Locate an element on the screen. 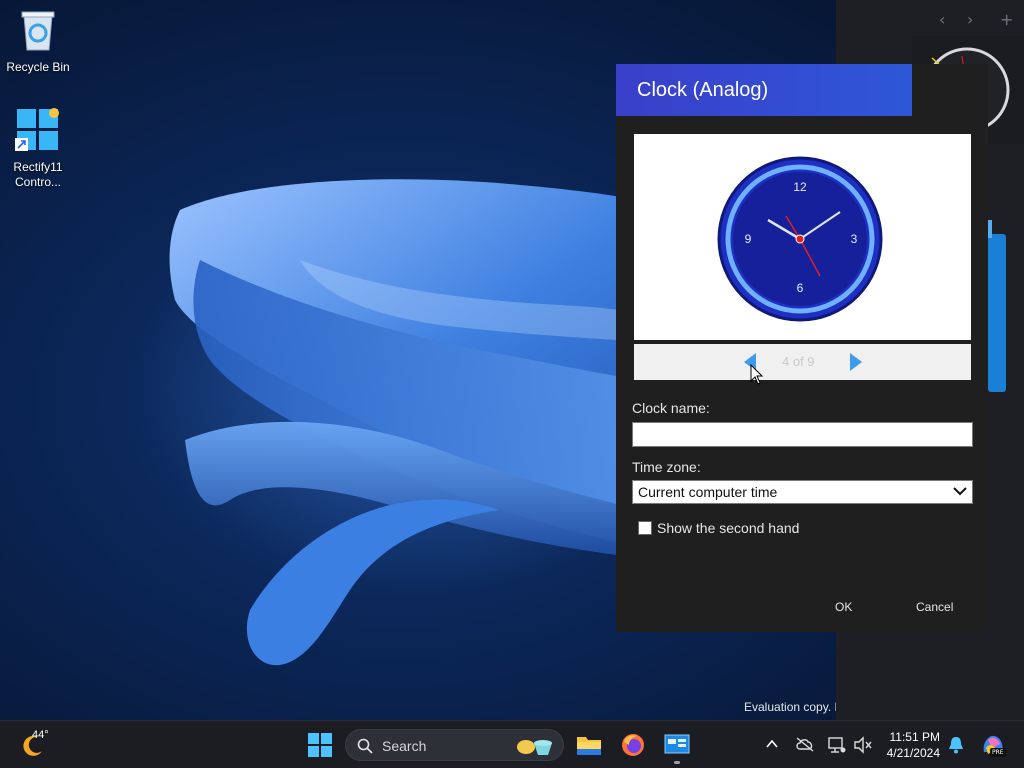  pager-count: 4 of 9 is located at coordinates (798, 361).